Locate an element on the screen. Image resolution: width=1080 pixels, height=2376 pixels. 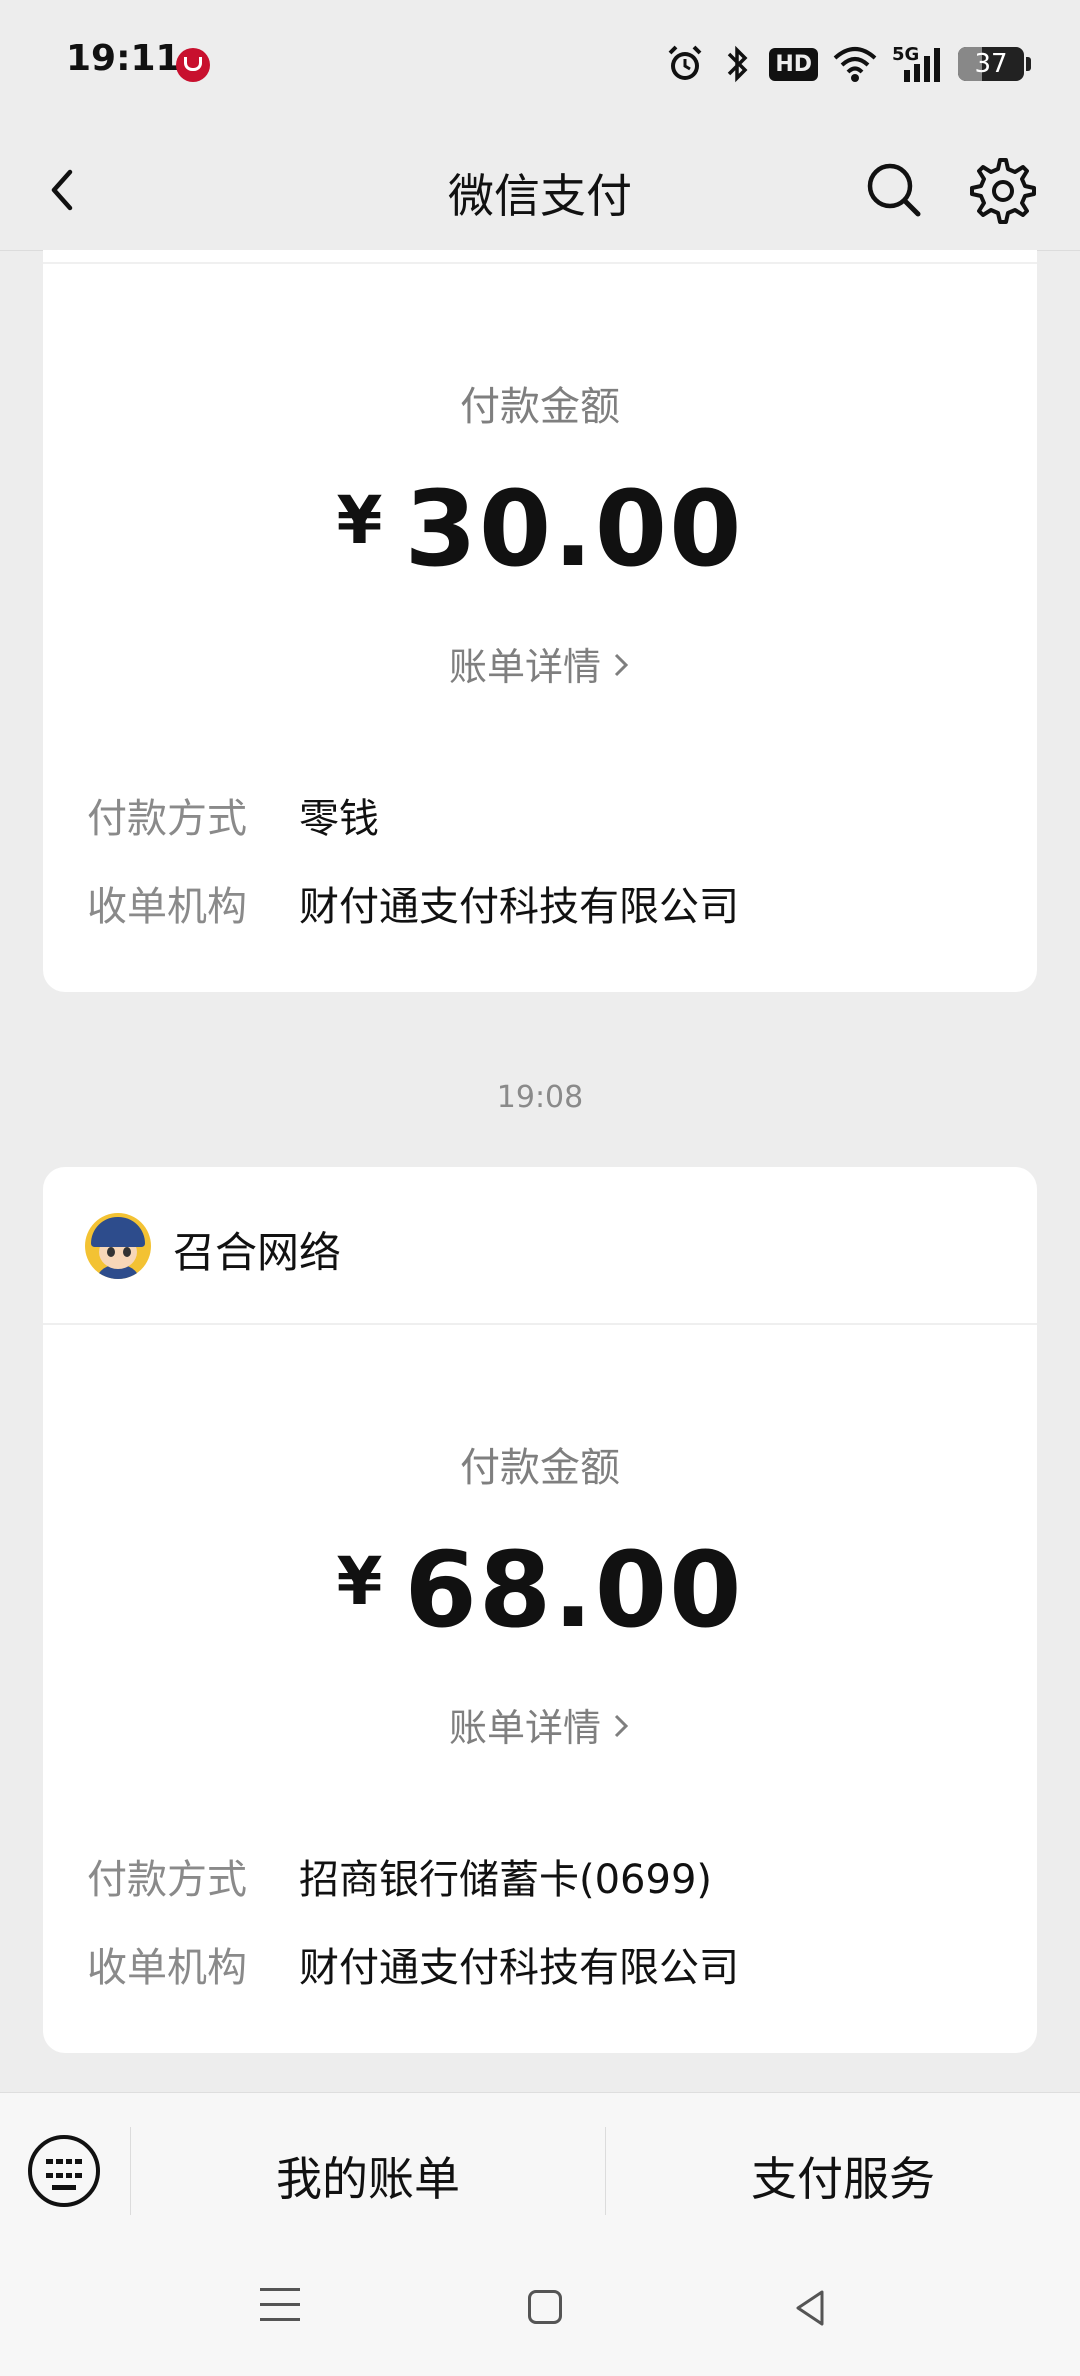
keyboard-icon is located at coordinates (64, 2171).